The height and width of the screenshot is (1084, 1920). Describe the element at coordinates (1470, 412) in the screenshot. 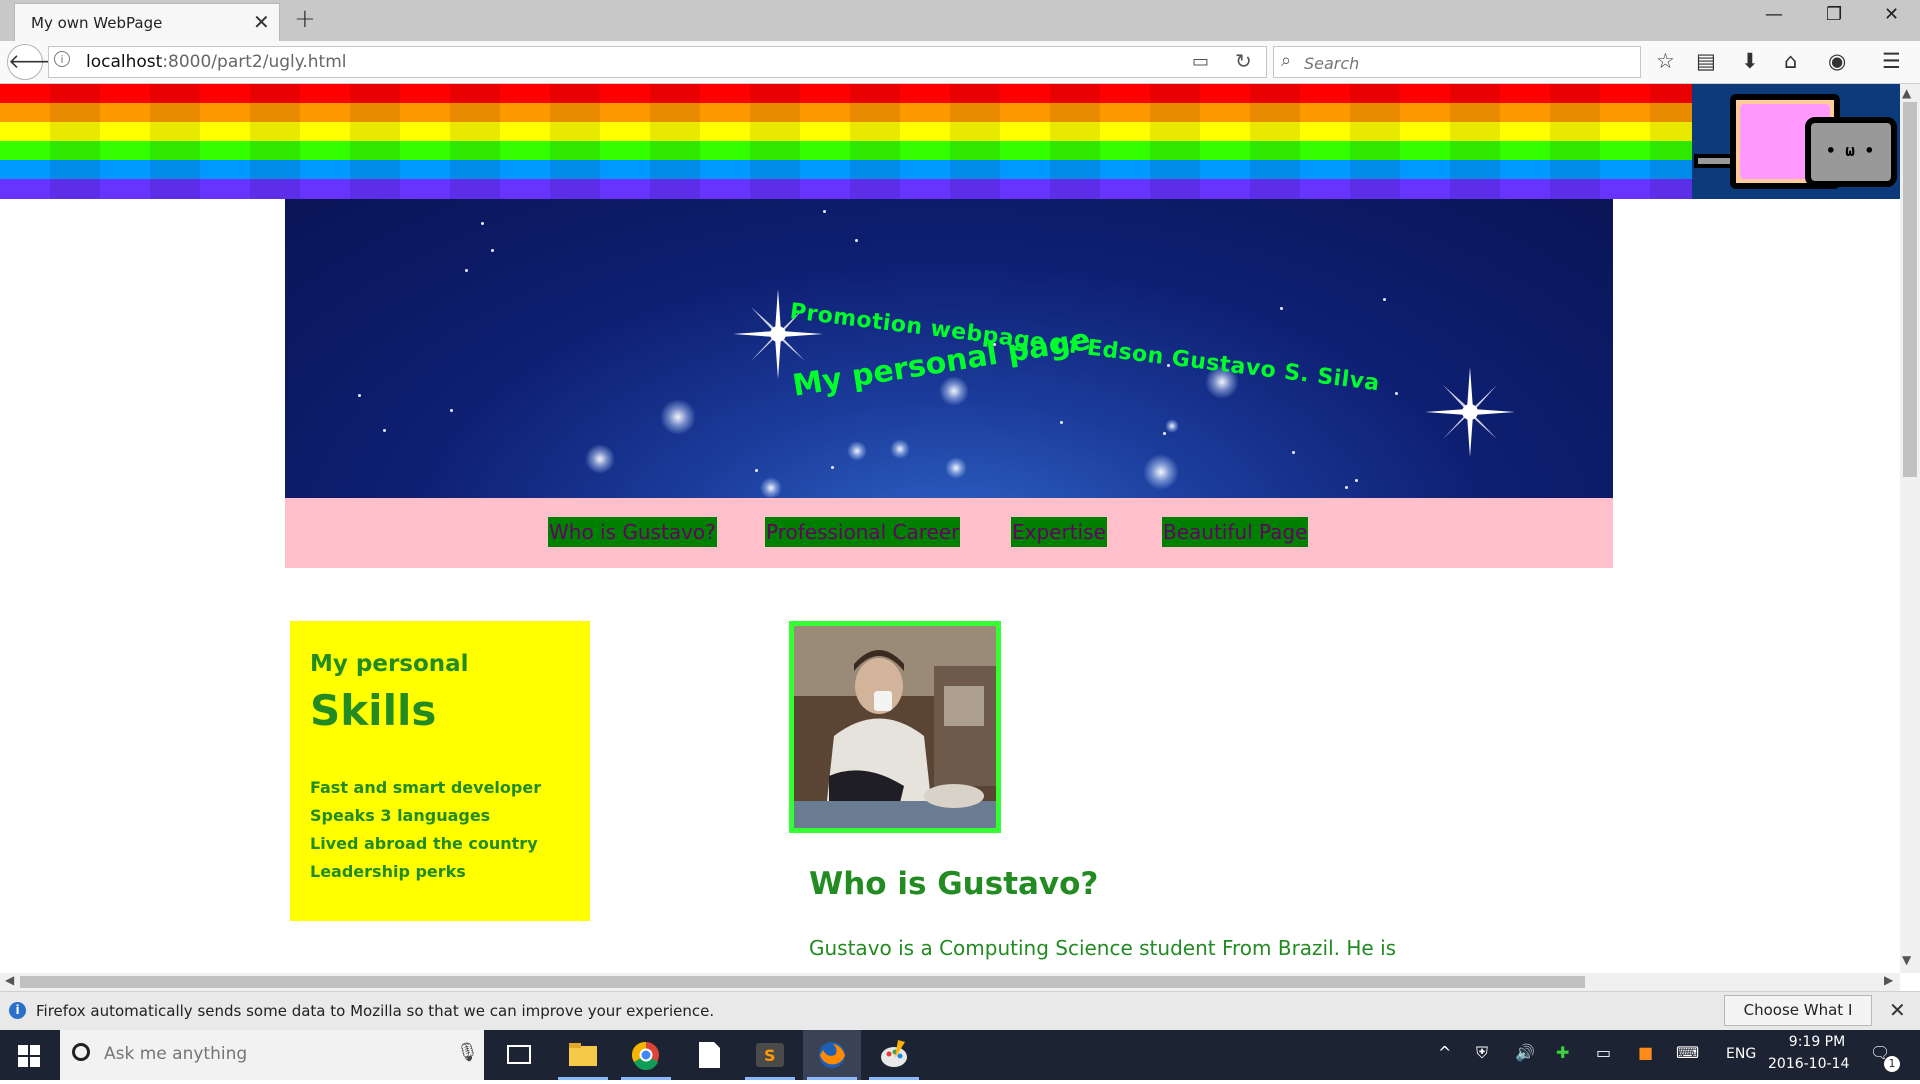

I see `sparkle-icon` at that location.